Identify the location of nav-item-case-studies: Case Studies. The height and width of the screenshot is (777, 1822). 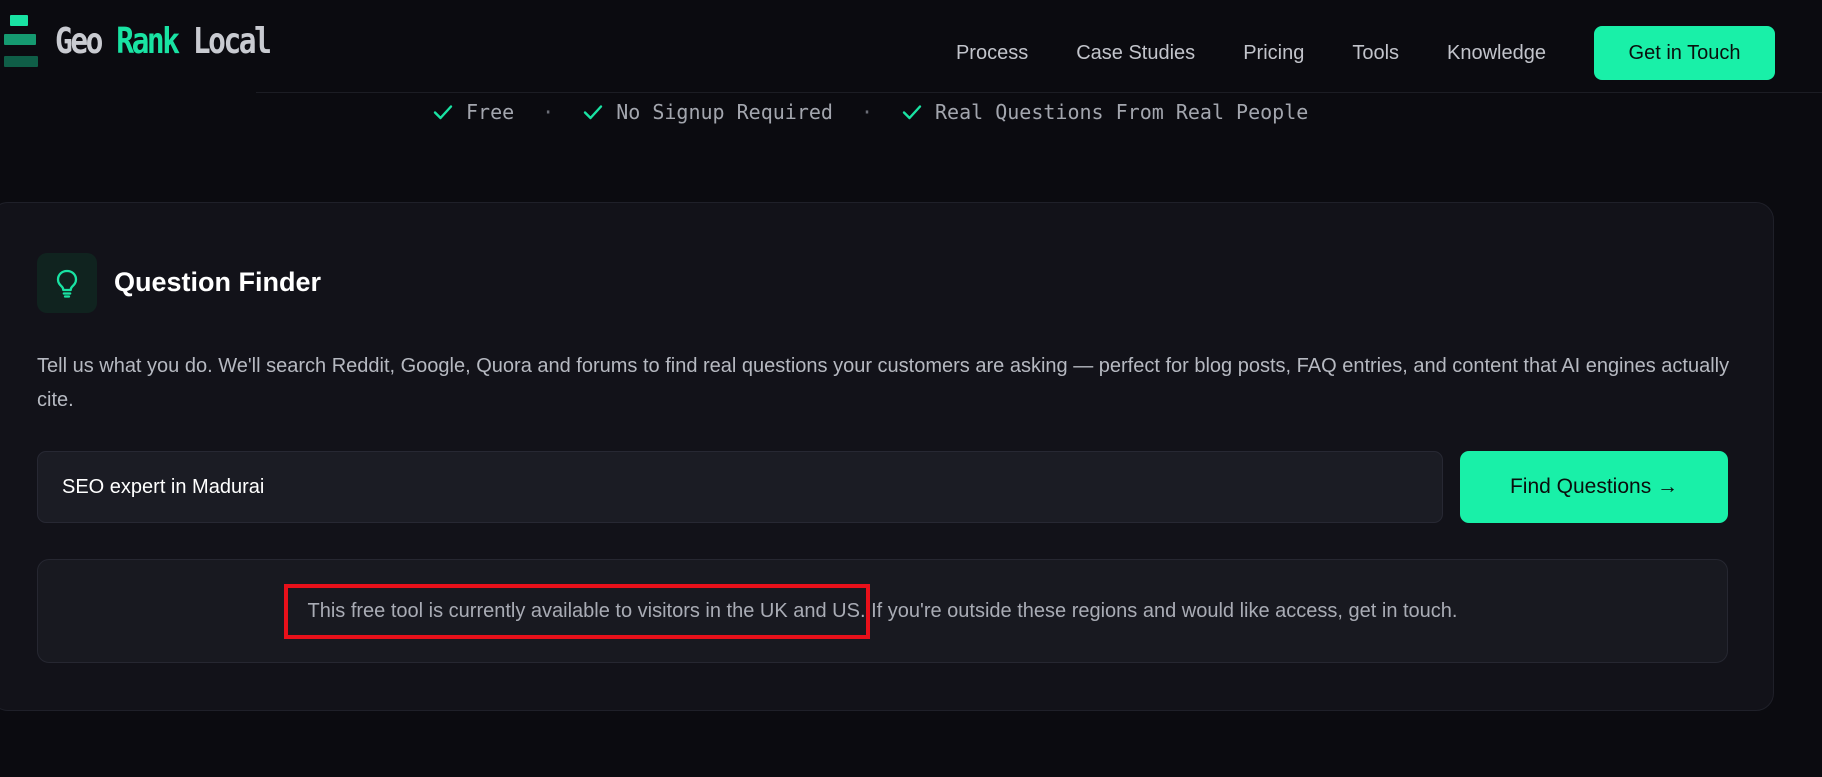
(1135, 53).